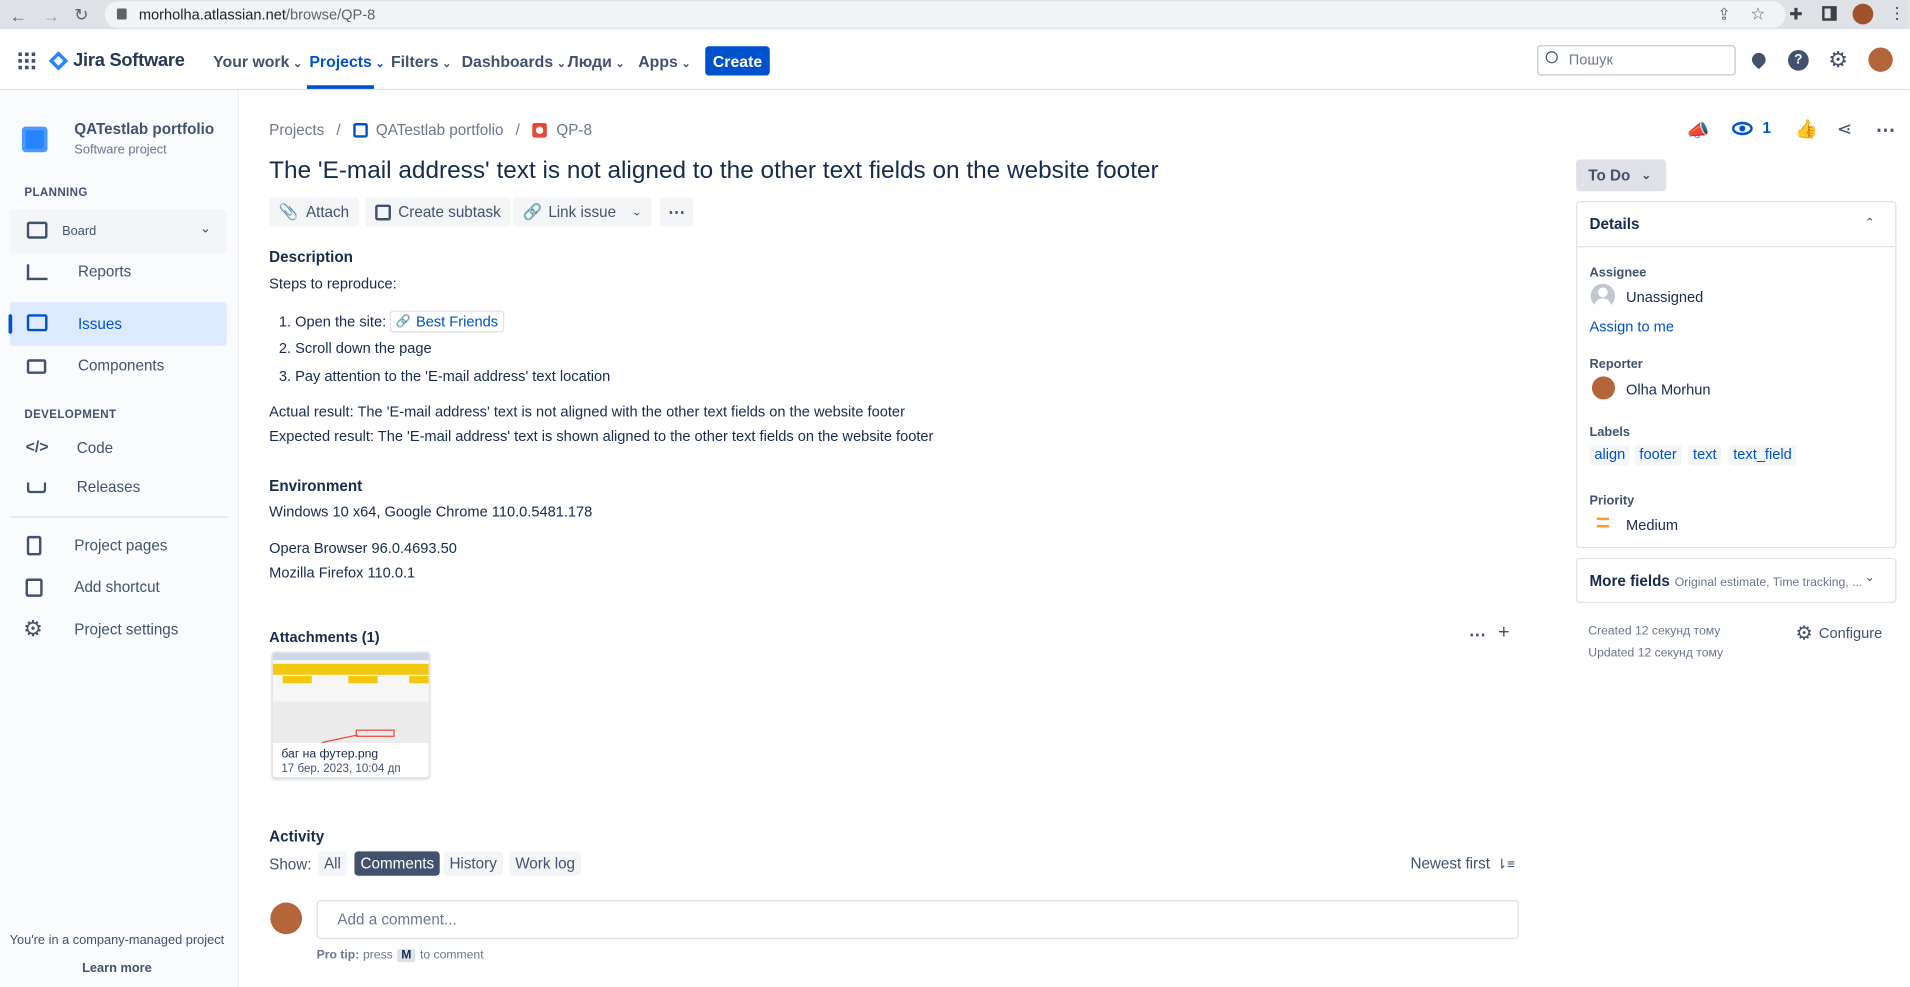  What do you see at coordinates (473, 863) in the screenshot?
I see `tab-history: History` at bounding box center [473, 863].